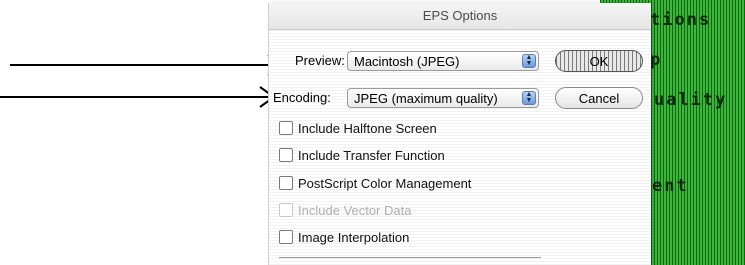 The width and height of the screenshot is (745, 265). I want to click on preview-popup: Macintosh (JPEG) ▲ ▼, so click(443, 61).